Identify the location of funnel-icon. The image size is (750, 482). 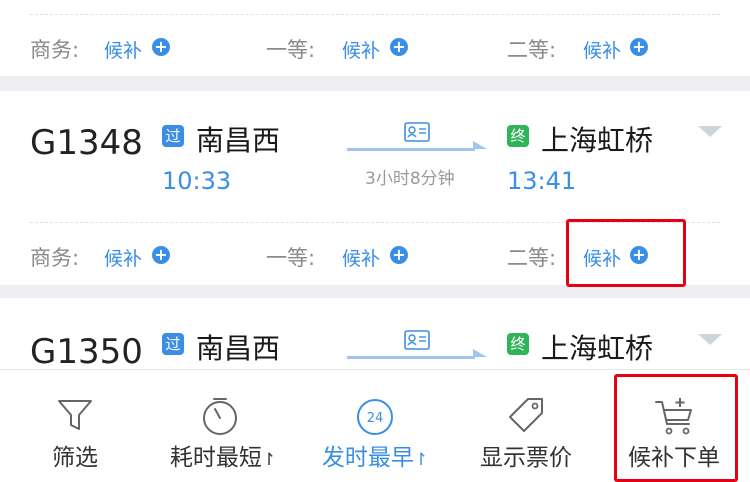
(75, 415).